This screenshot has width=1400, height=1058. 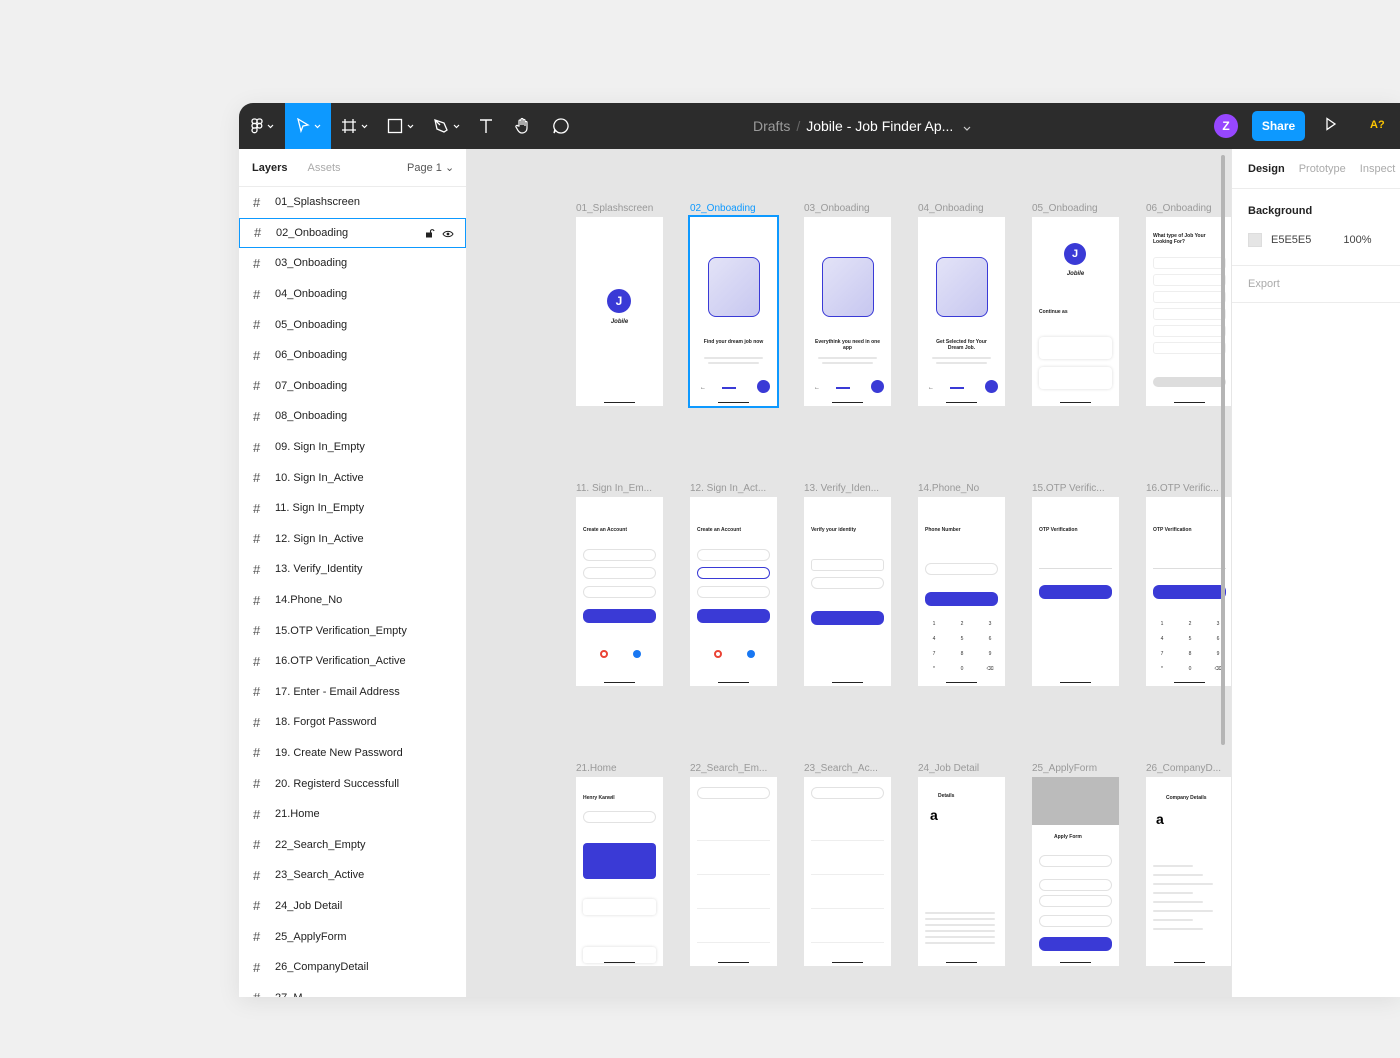 I want to click on frame-label: 21.Home, so click(x=619, y=768).